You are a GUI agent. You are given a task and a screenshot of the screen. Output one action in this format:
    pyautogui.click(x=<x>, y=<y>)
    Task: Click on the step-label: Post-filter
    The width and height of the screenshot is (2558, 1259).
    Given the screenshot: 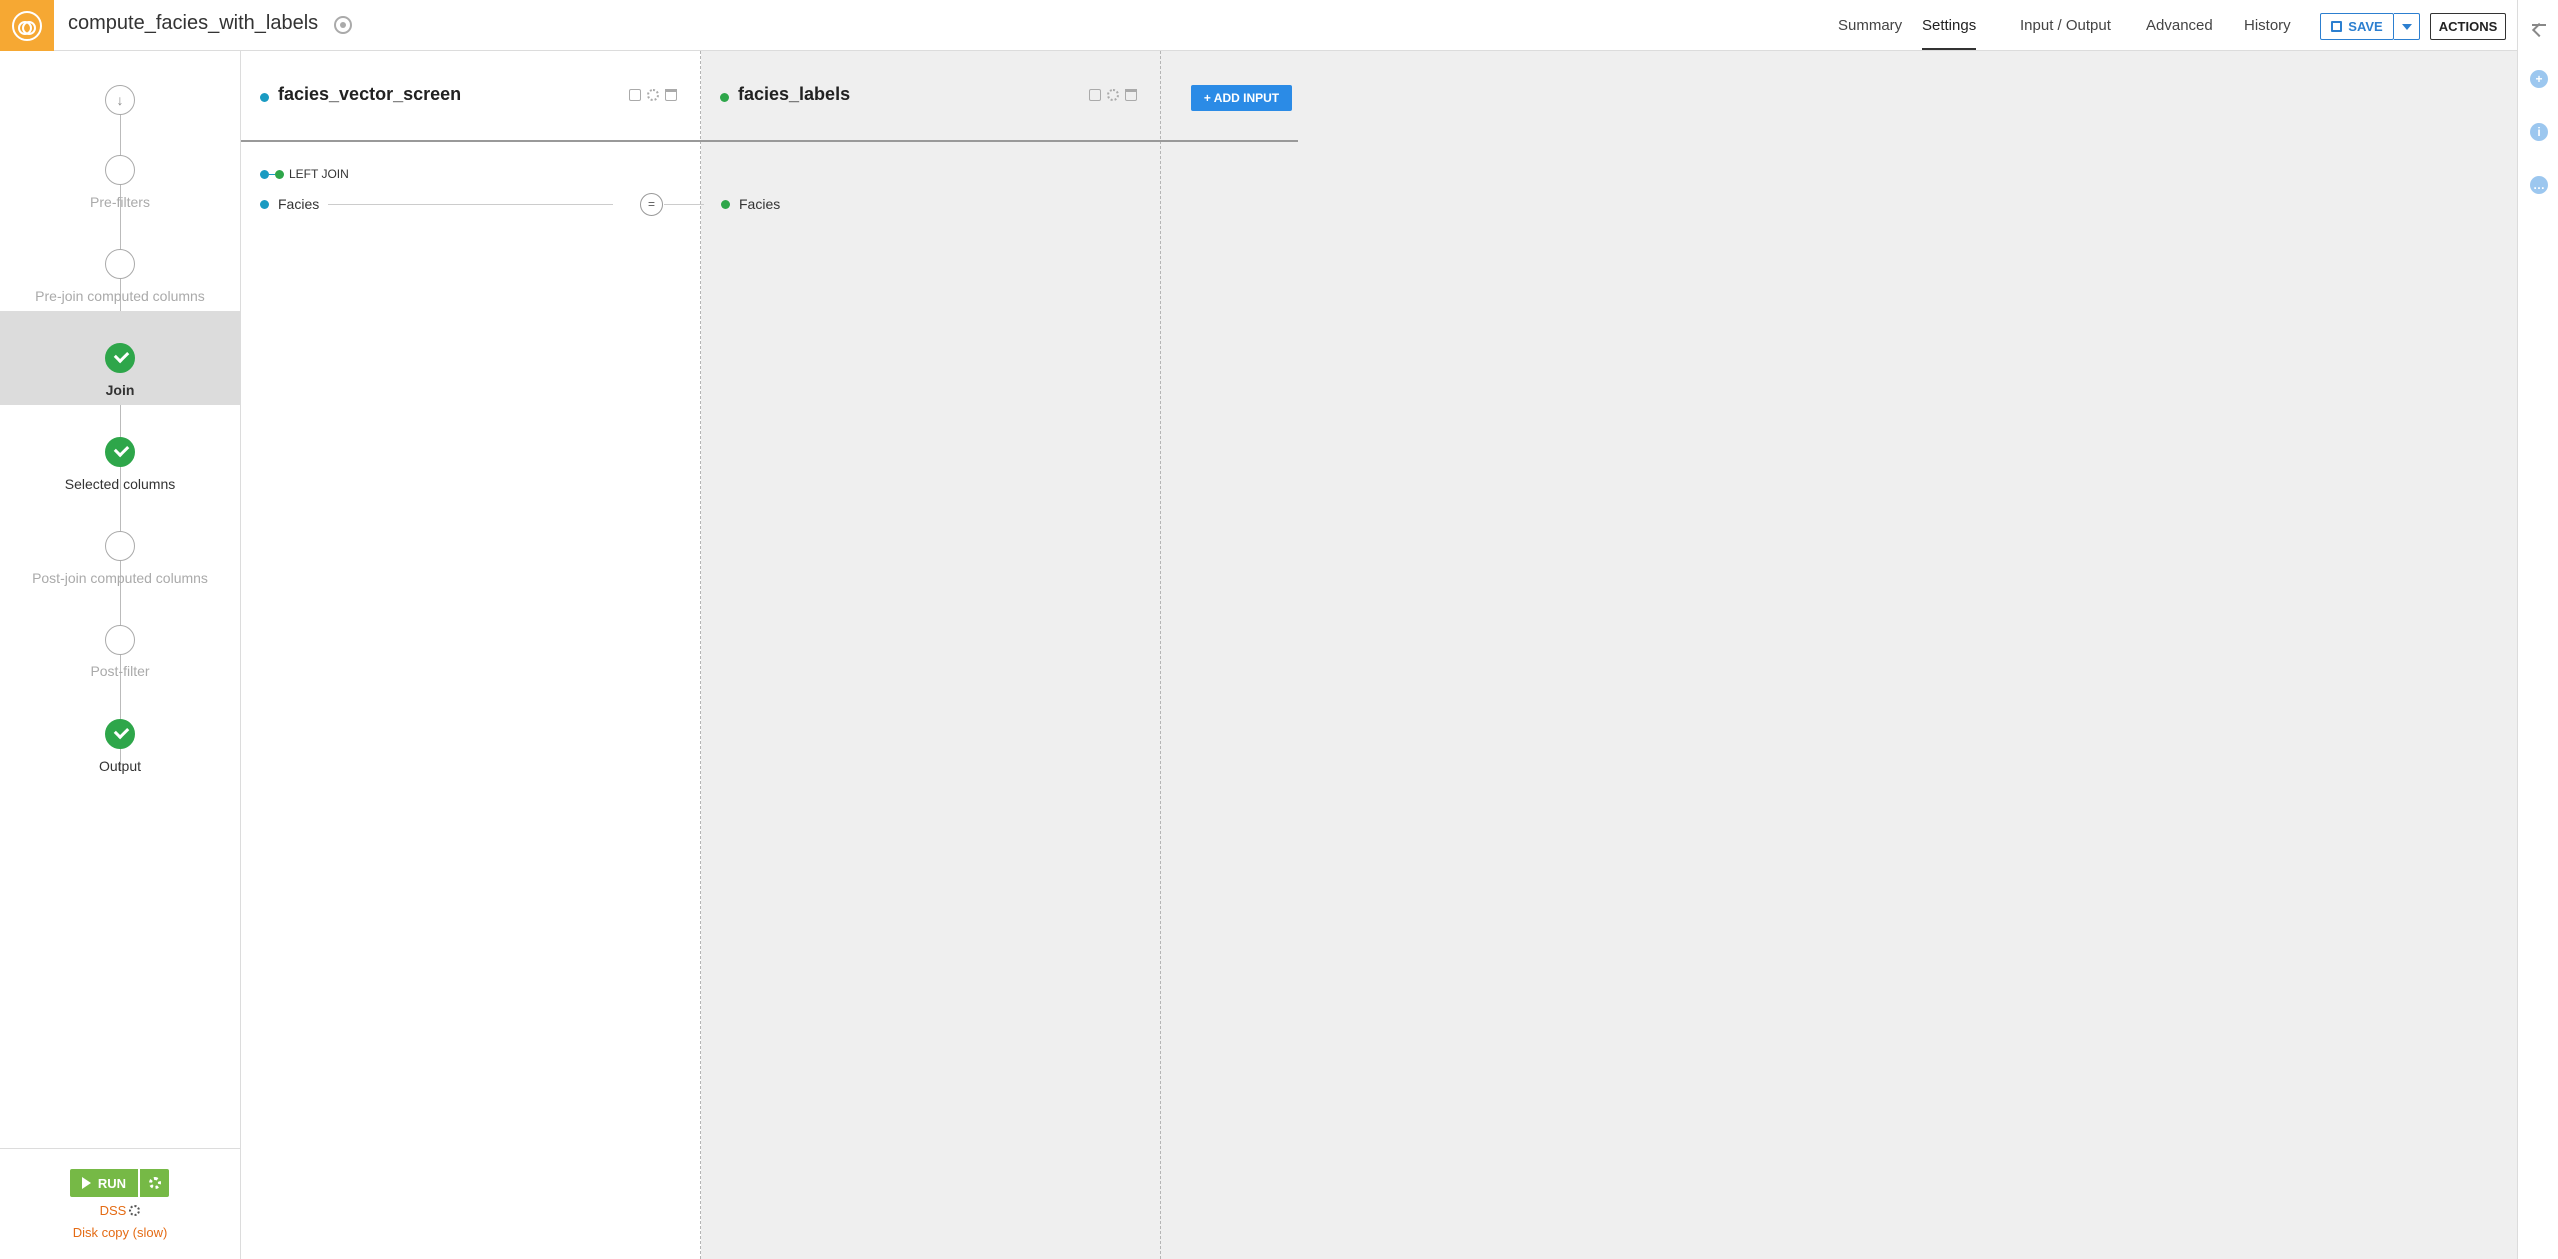 What is the action you would take?
    pyautogui.click(x=120, y=671)
    